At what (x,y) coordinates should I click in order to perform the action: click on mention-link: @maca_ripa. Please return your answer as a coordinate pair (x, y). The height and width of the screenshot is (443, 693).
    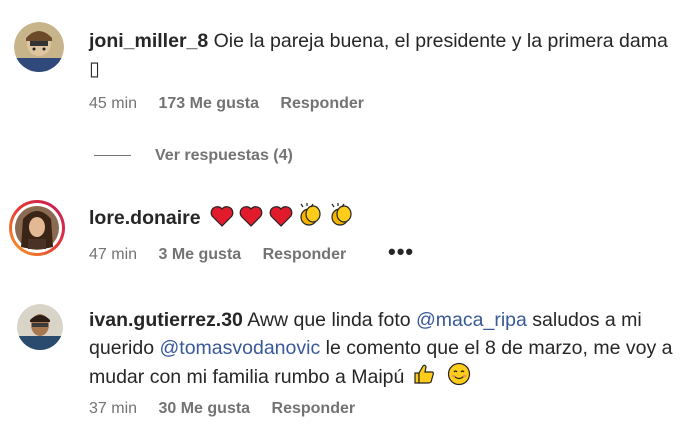
    Looking at the image, I should click on (471, 320).